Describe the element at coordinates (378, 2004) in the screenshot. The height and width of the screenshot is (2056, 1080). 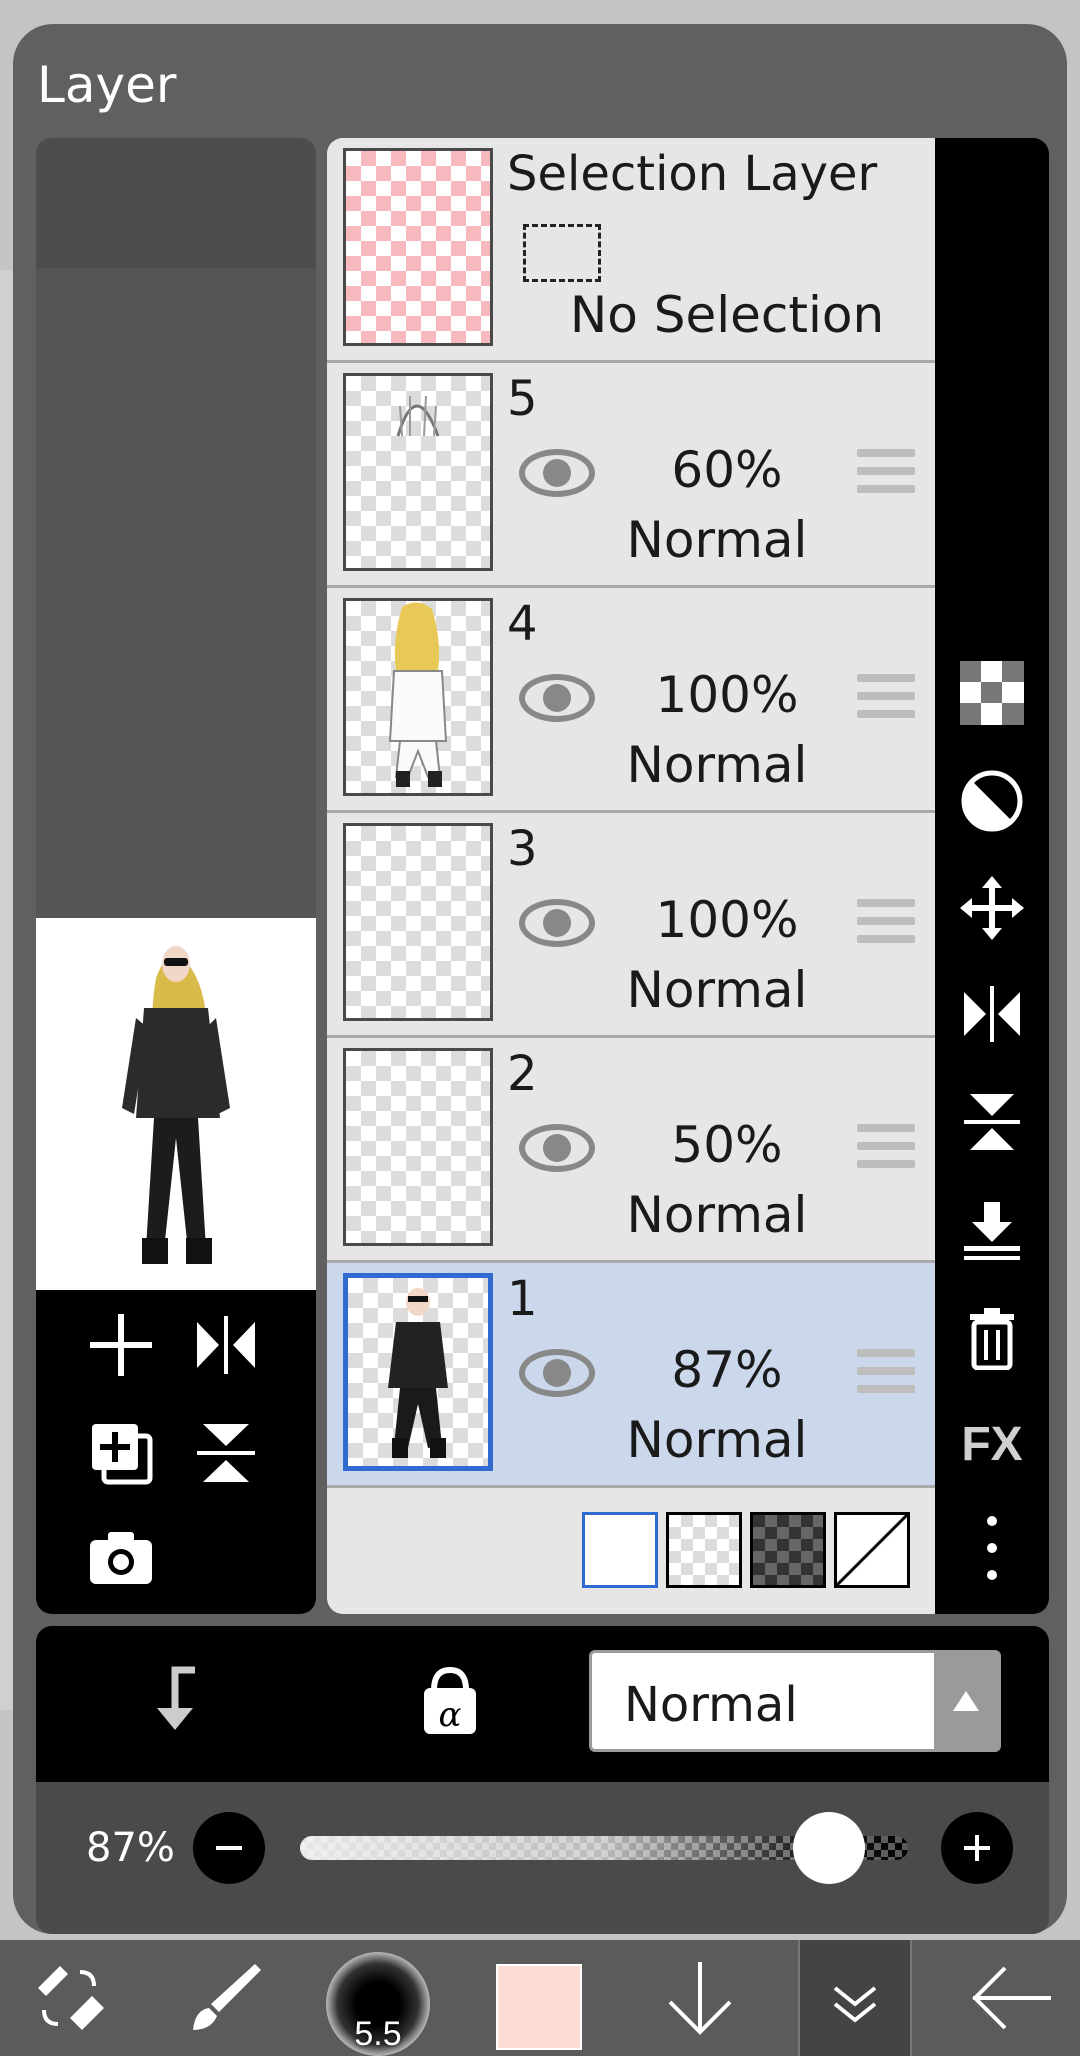
I see `brush-size-button: 5.5` at that location.